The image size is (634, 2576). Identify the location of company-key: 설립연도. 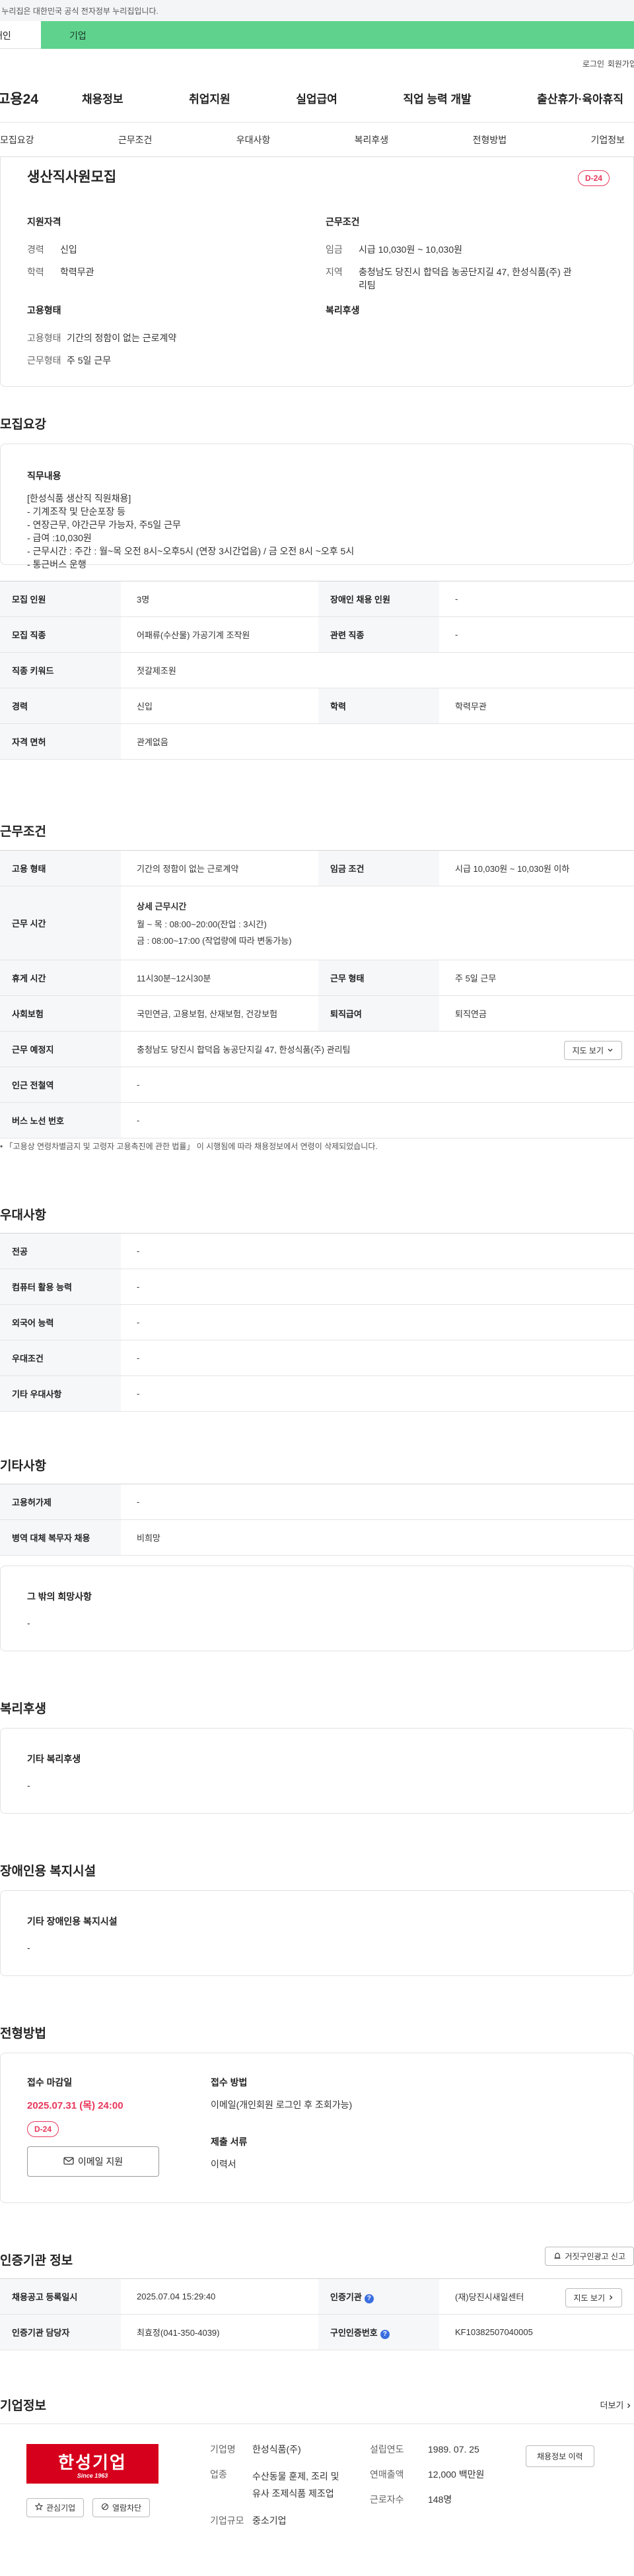
(387, 2449).